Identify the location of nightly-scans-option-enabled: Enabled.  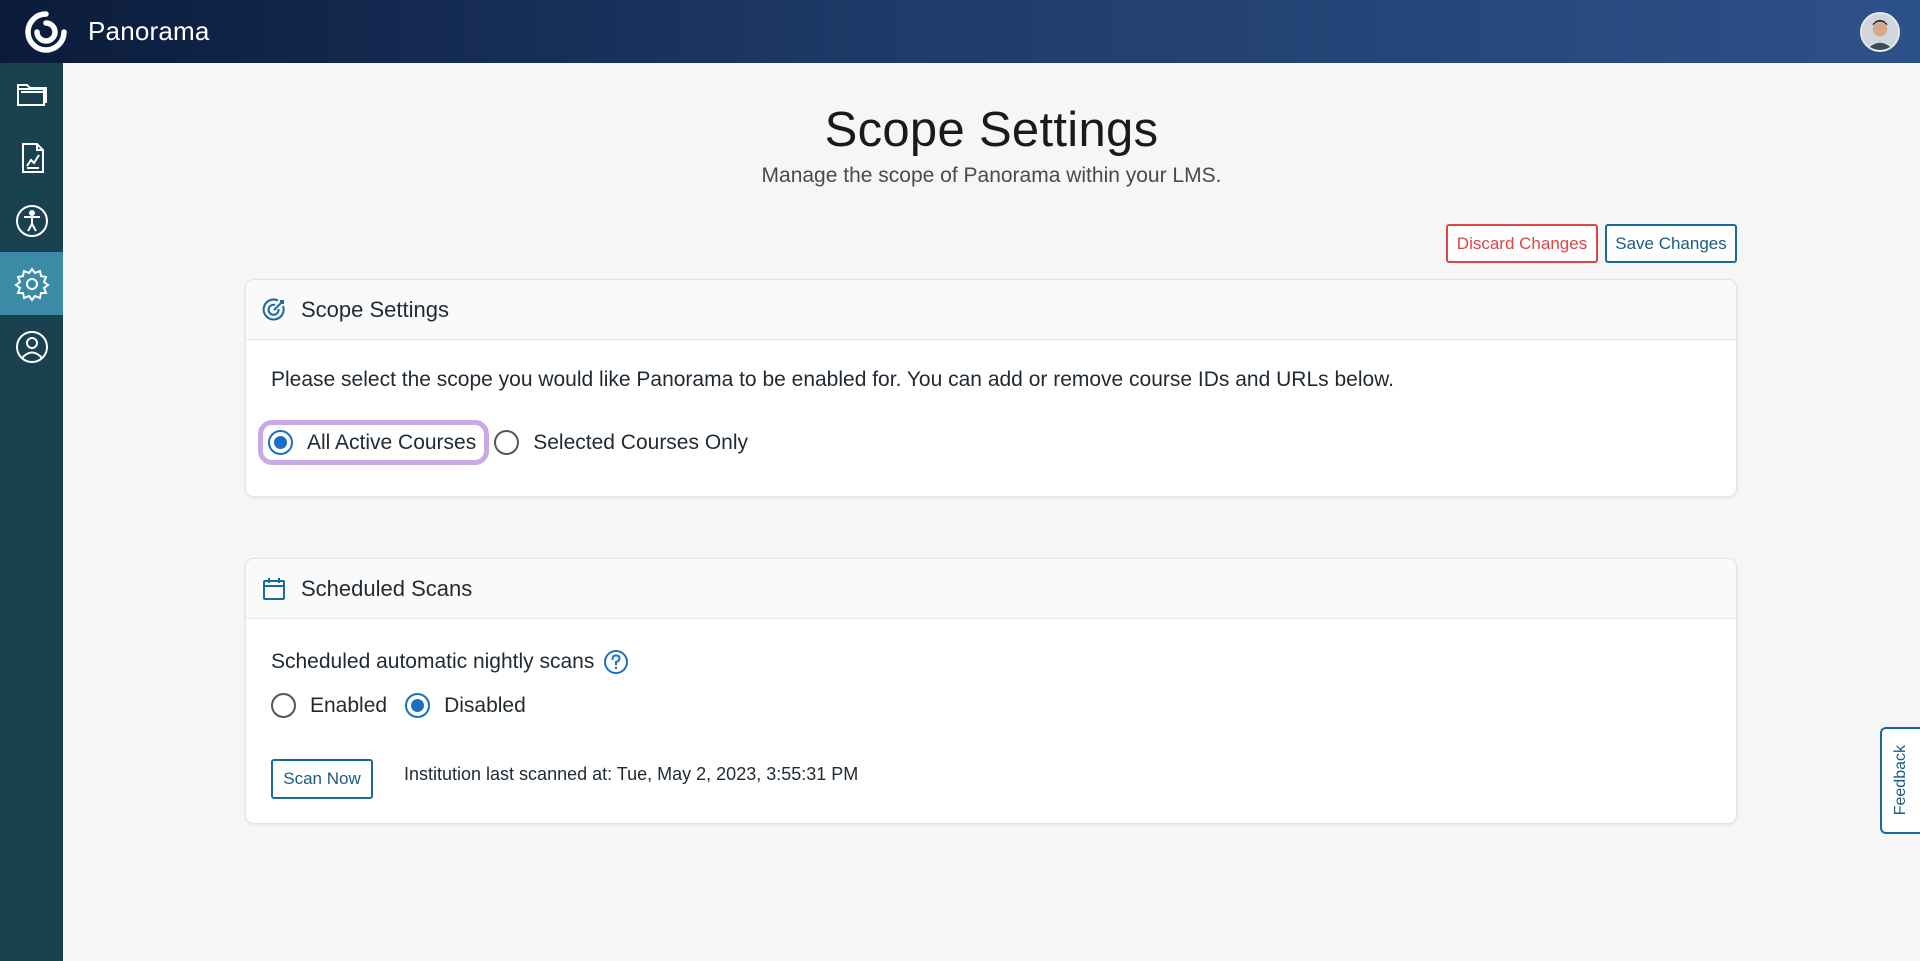
(329, 705).